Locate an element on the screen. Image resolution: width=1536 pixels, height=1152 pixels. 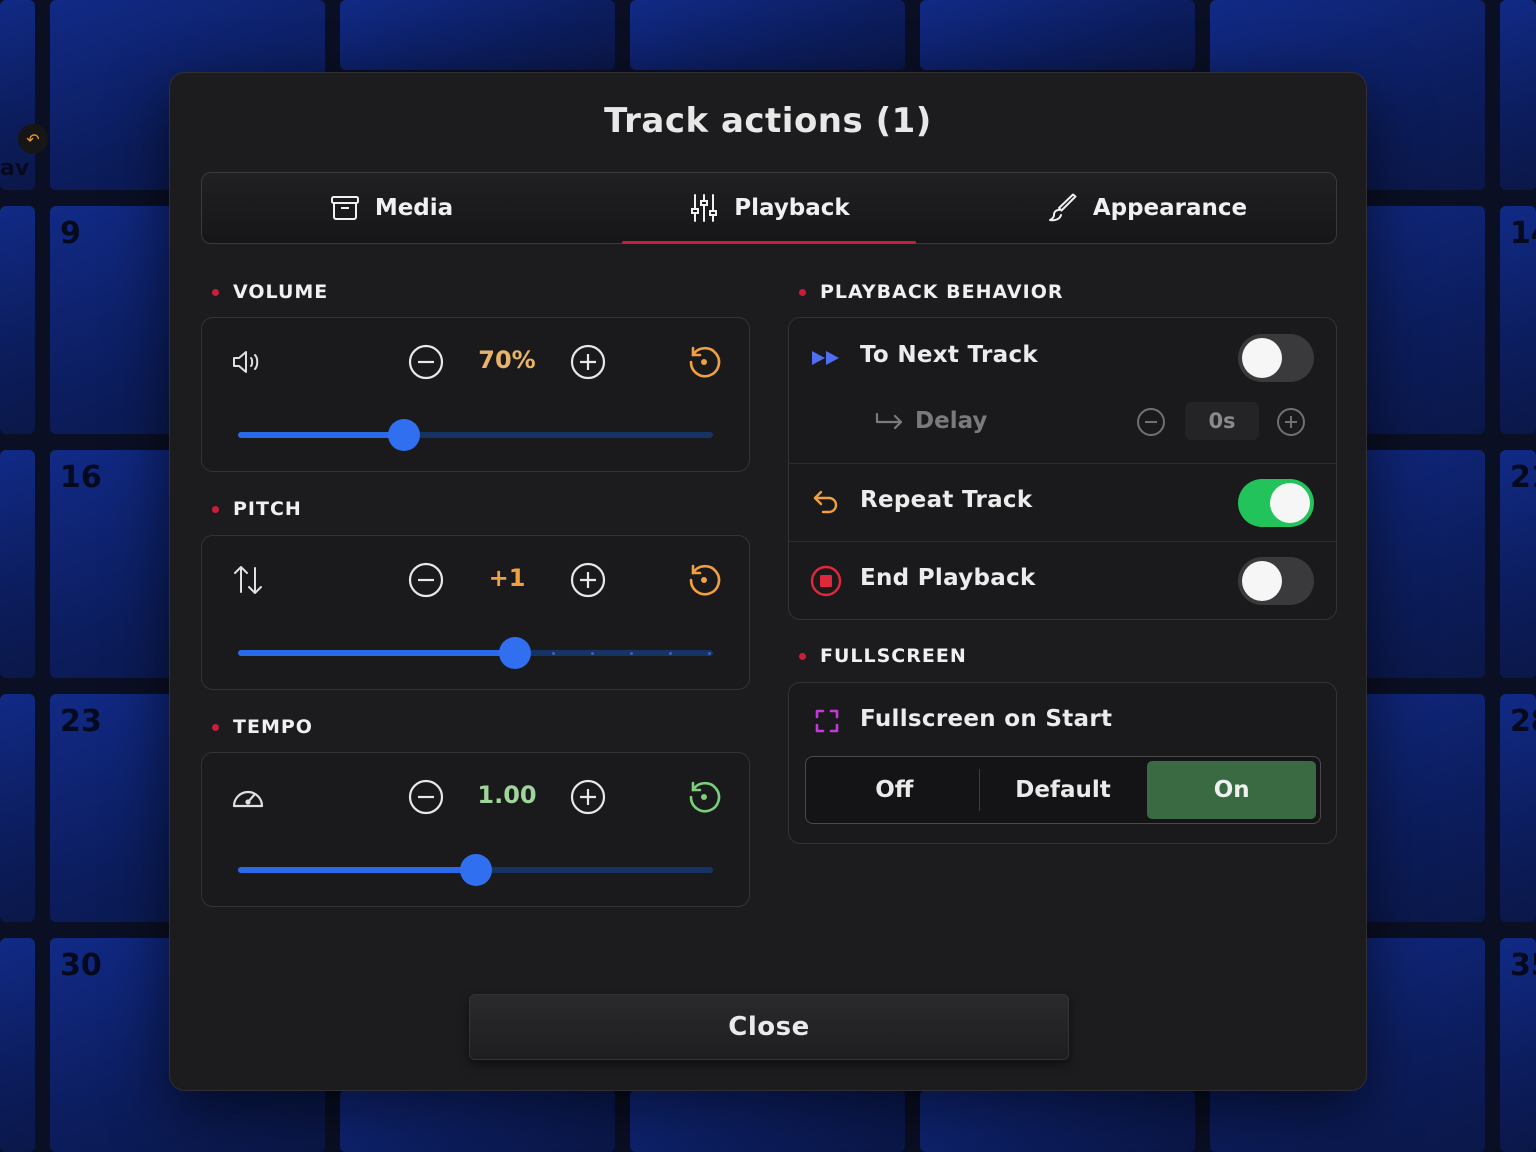
to-next-track-label: To Next Track is located at coordinates (949, 355).